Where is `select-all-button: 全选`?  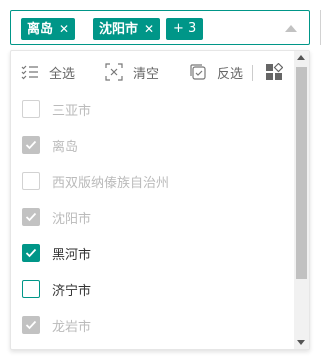
select-all-button: 全选 is located at coordinates (48, 72).